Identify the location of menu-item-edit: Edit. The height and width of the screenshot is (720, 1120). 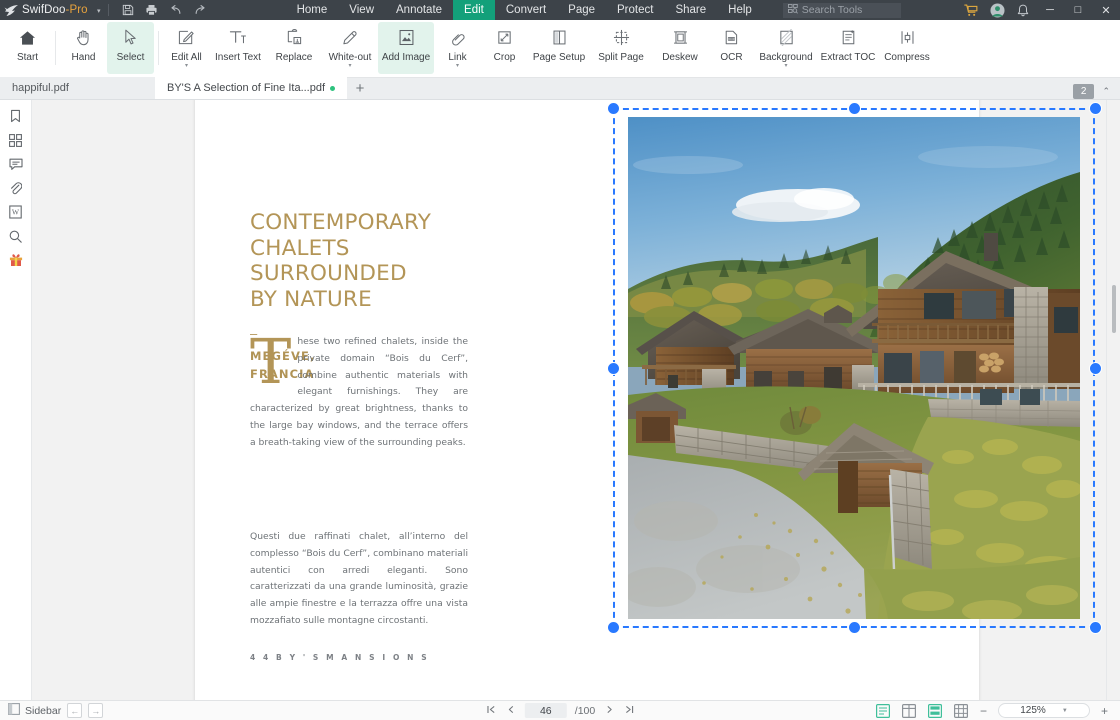
(474, 10).